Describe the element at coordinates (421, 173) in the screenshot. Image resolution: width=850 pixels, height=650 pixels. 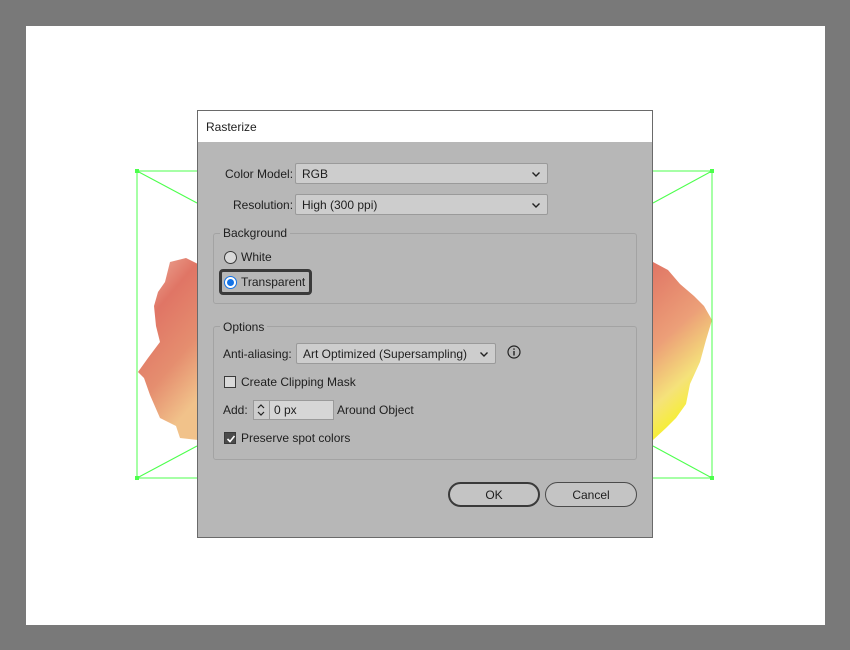
I see `color-model-select: RGB` at that location.